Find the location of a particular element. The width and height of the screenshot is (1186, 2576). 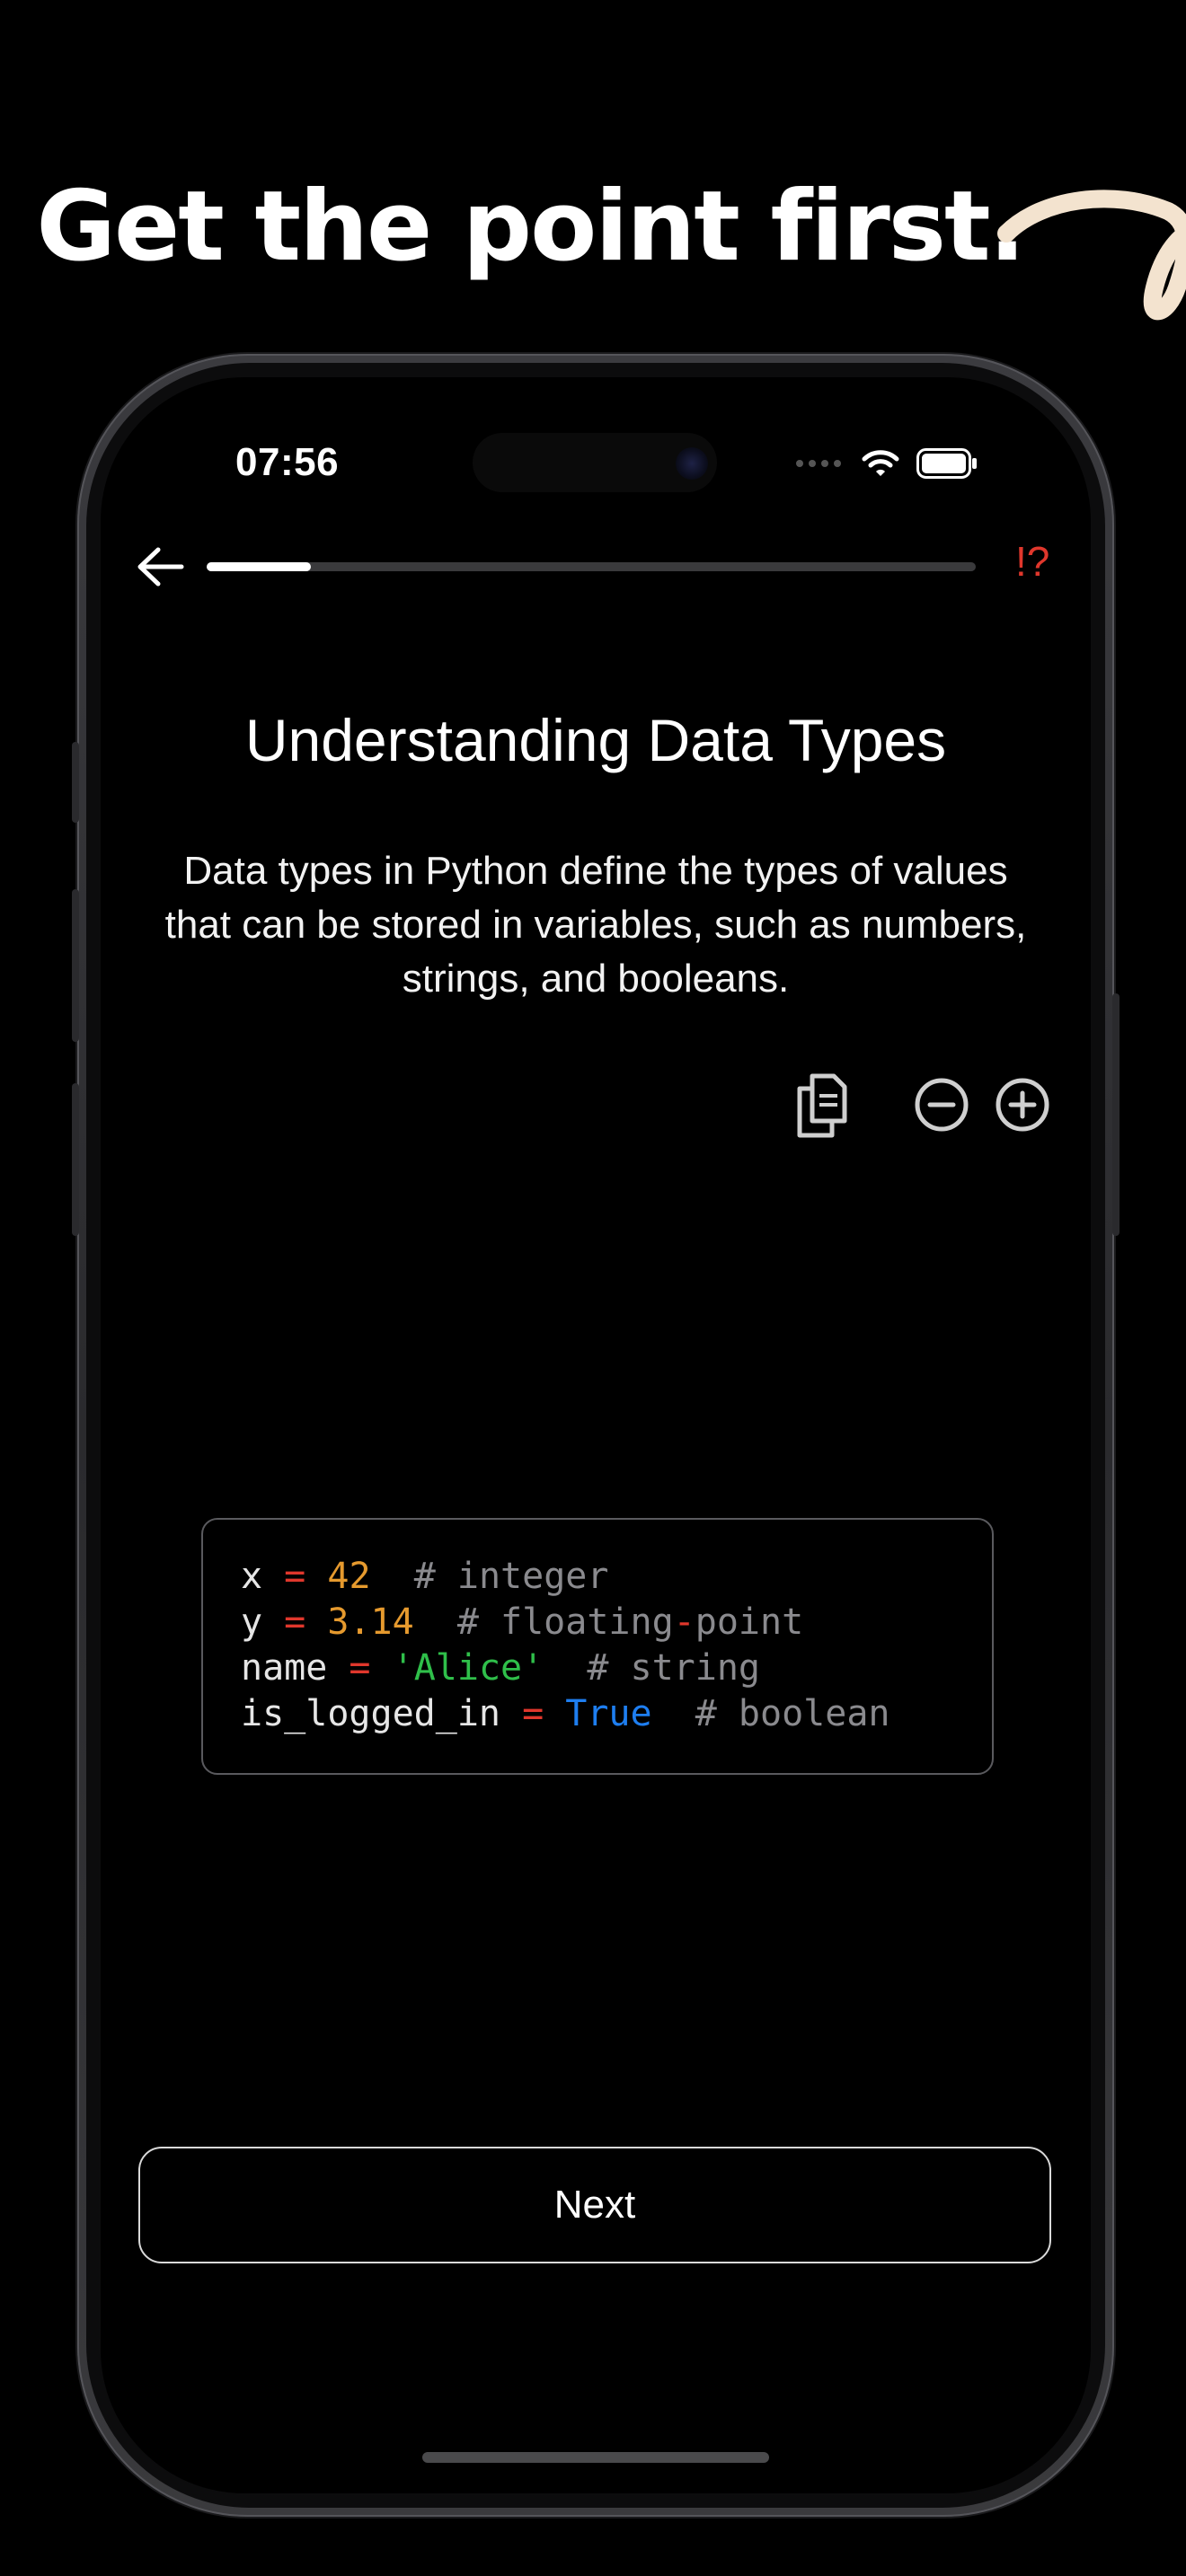

back-arrow-icon is located at coordinates (162, 566).